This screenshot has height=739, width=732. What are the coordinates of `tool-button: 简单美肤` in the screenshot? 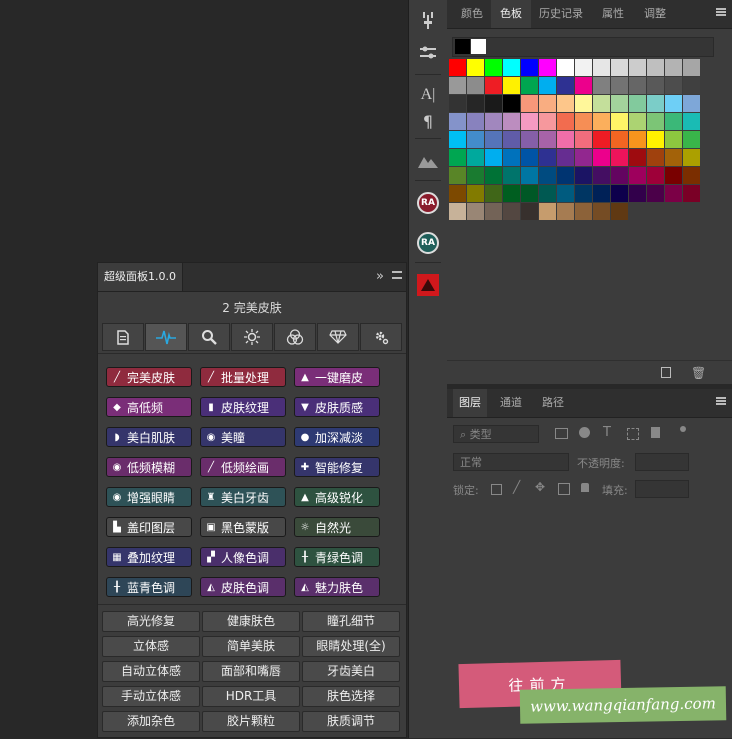 It's located at (251, 646).